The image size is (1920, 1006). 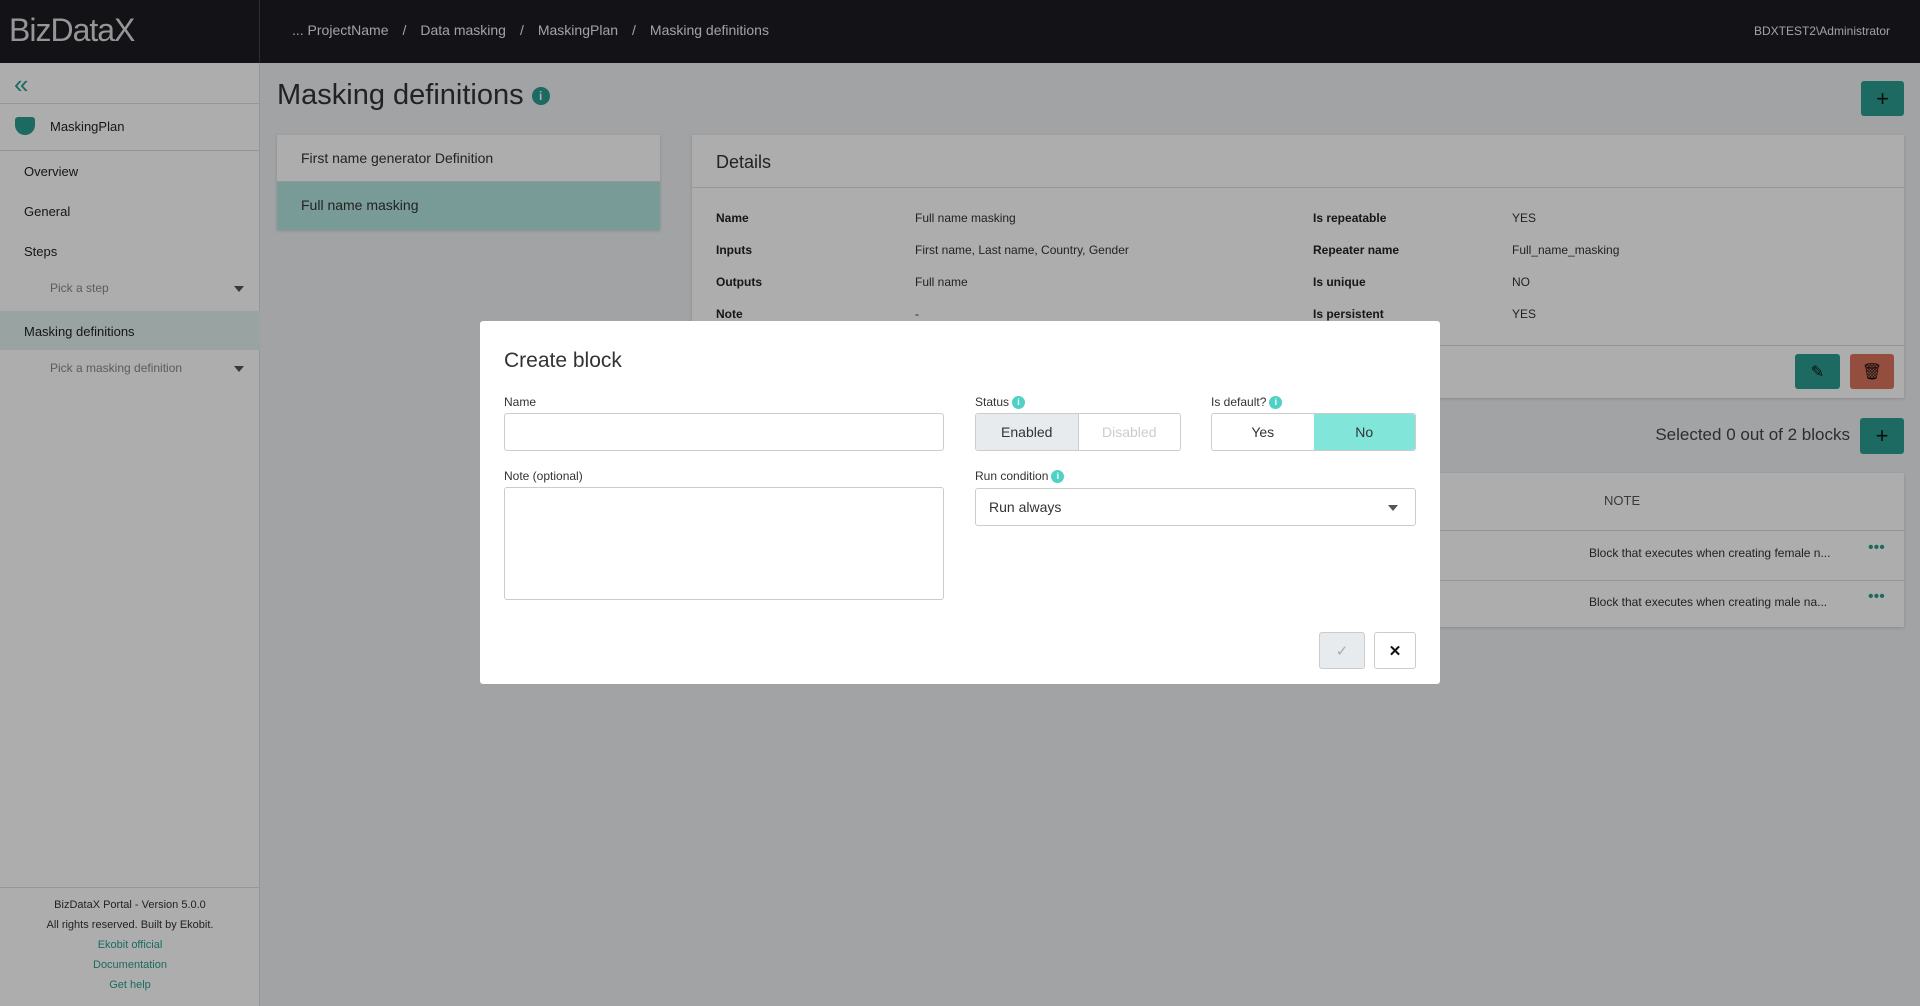 I want to click on check-icon: ✓, so click(x=1342, y=651).